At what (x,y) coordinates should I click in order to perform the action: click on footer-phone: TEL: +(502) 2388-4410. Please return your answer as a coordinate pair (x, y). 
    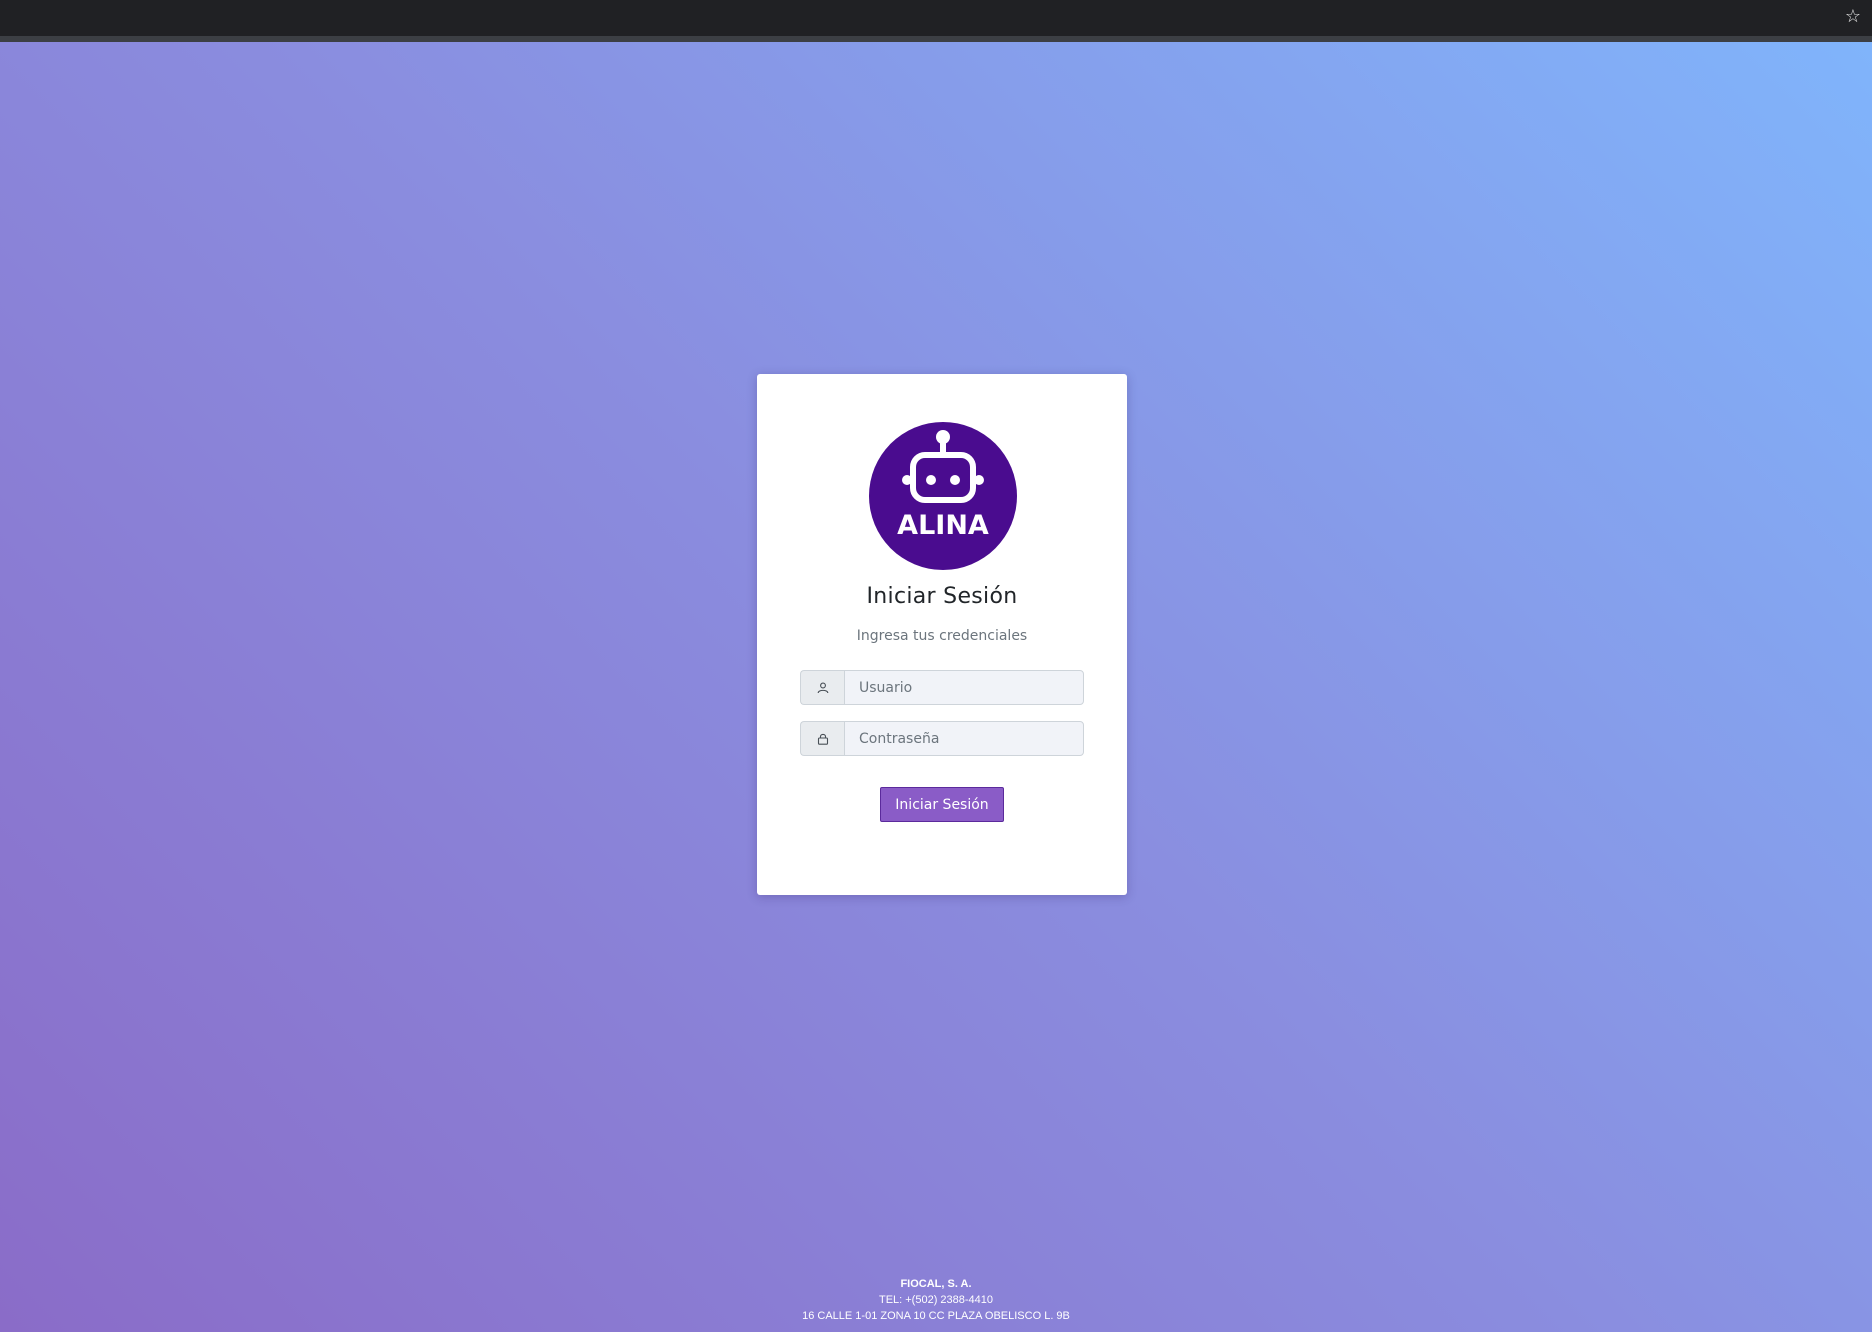
    Looking at the image, I should click on (936, 1300).